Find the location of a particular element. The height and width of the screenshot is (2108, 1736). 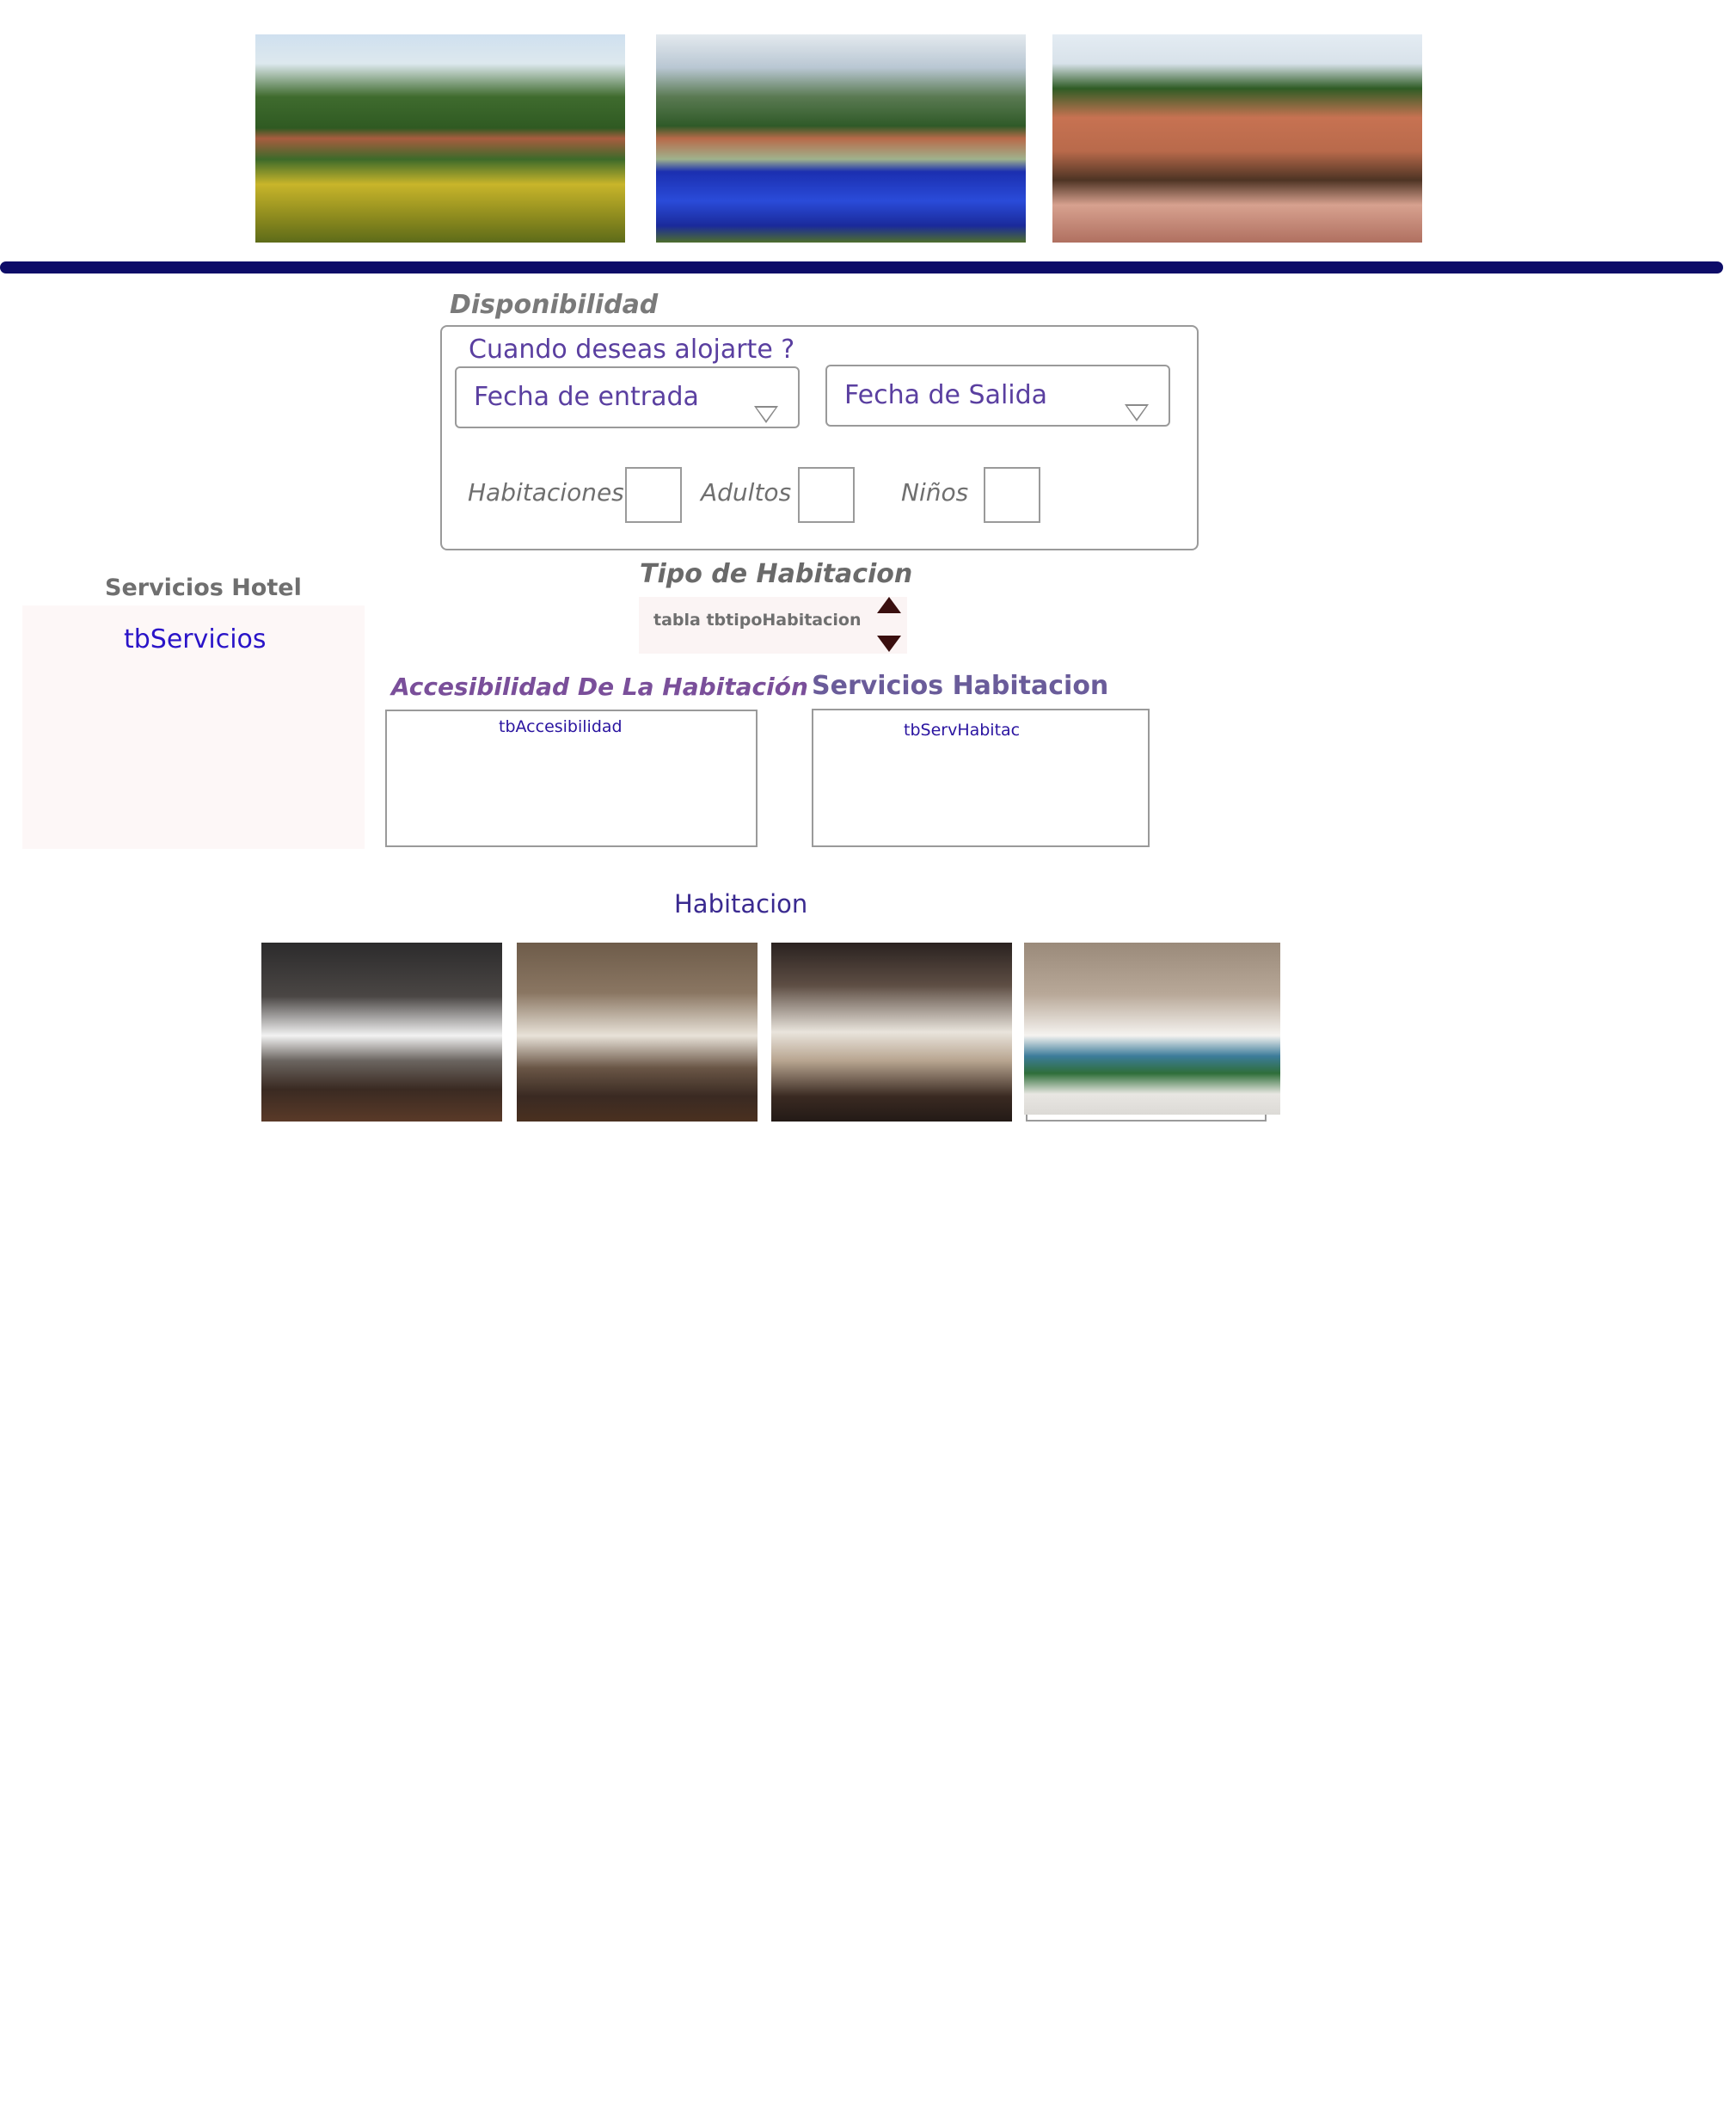

rooms-count-label: Habitaciones is located at coordinates (546, 492).